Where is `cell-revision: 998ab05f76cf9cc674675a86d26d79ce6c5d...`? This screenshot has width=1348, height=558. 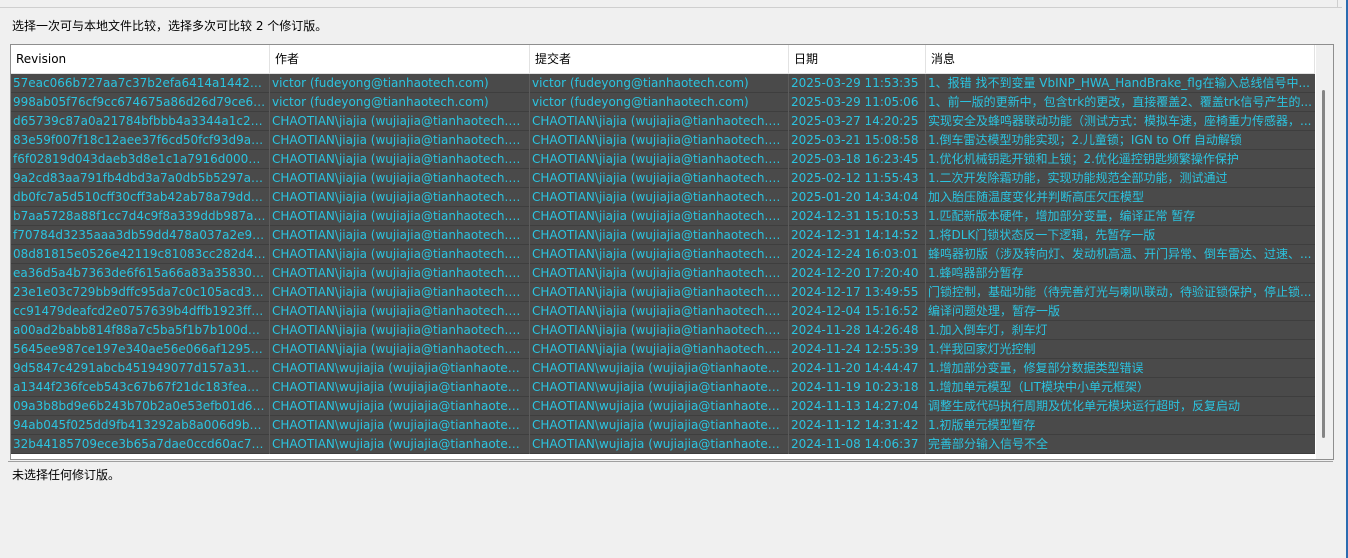 cell-revision: 998ab05f76cf9cc674675a86d26d79ce6c5d... is located at coordinates (140, 102).